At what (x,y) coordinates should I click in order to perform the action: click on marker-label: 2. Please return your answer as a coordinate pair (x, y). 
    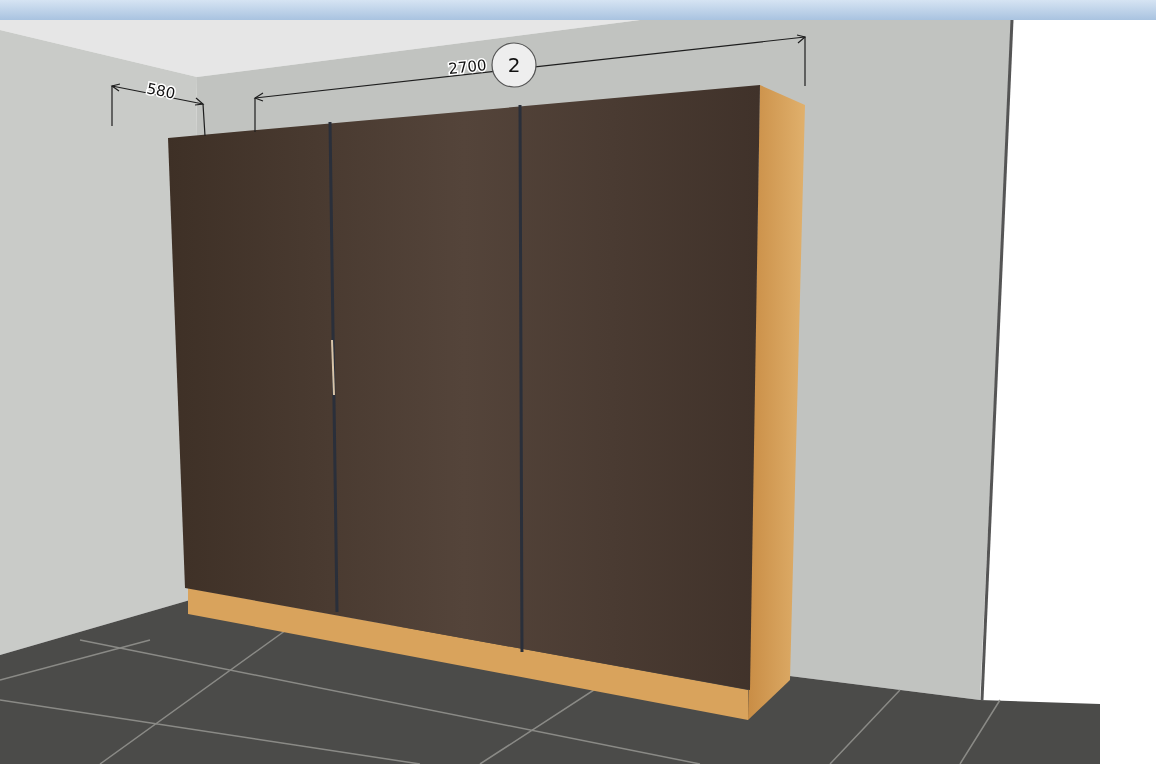
    Looking at the image, I should click on (514, 65).